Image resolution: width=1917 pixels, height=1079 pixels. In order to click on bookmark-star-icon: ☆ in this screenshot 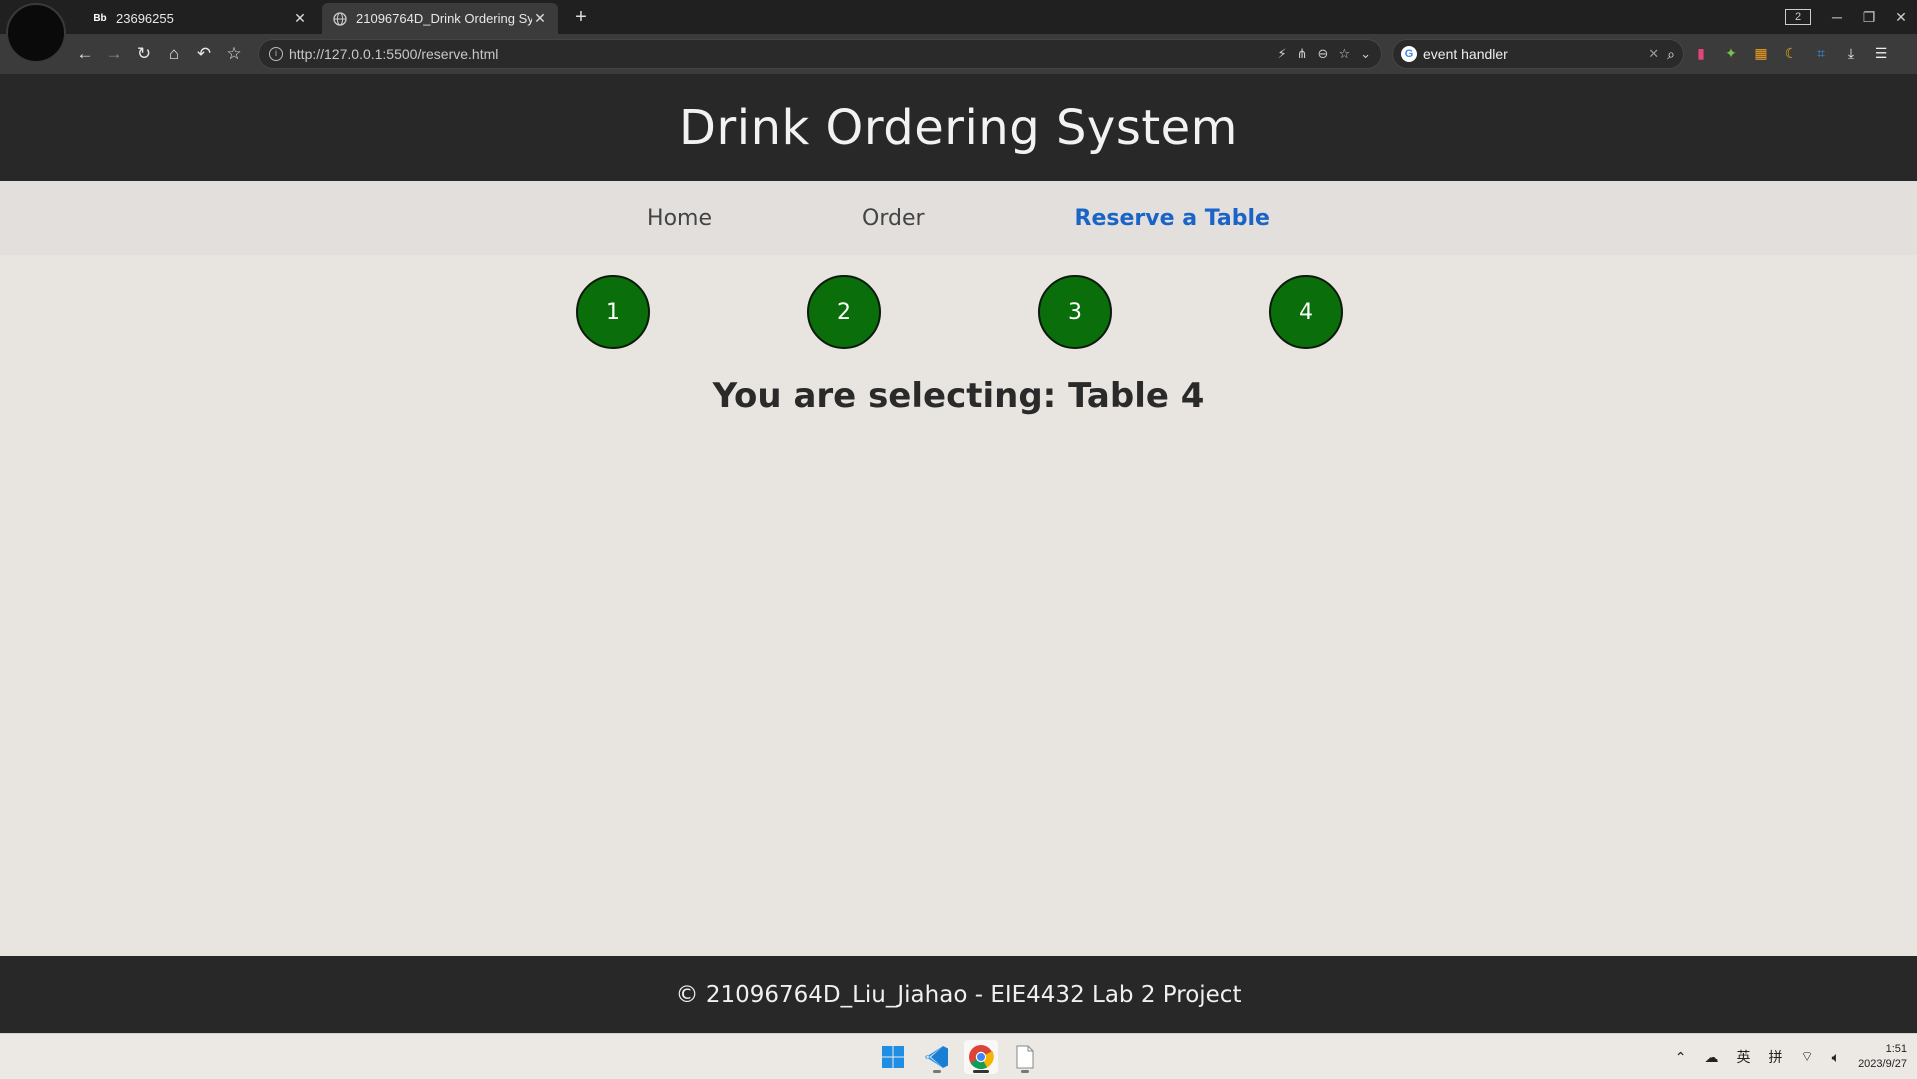, I will do `click(1344, 54)`.